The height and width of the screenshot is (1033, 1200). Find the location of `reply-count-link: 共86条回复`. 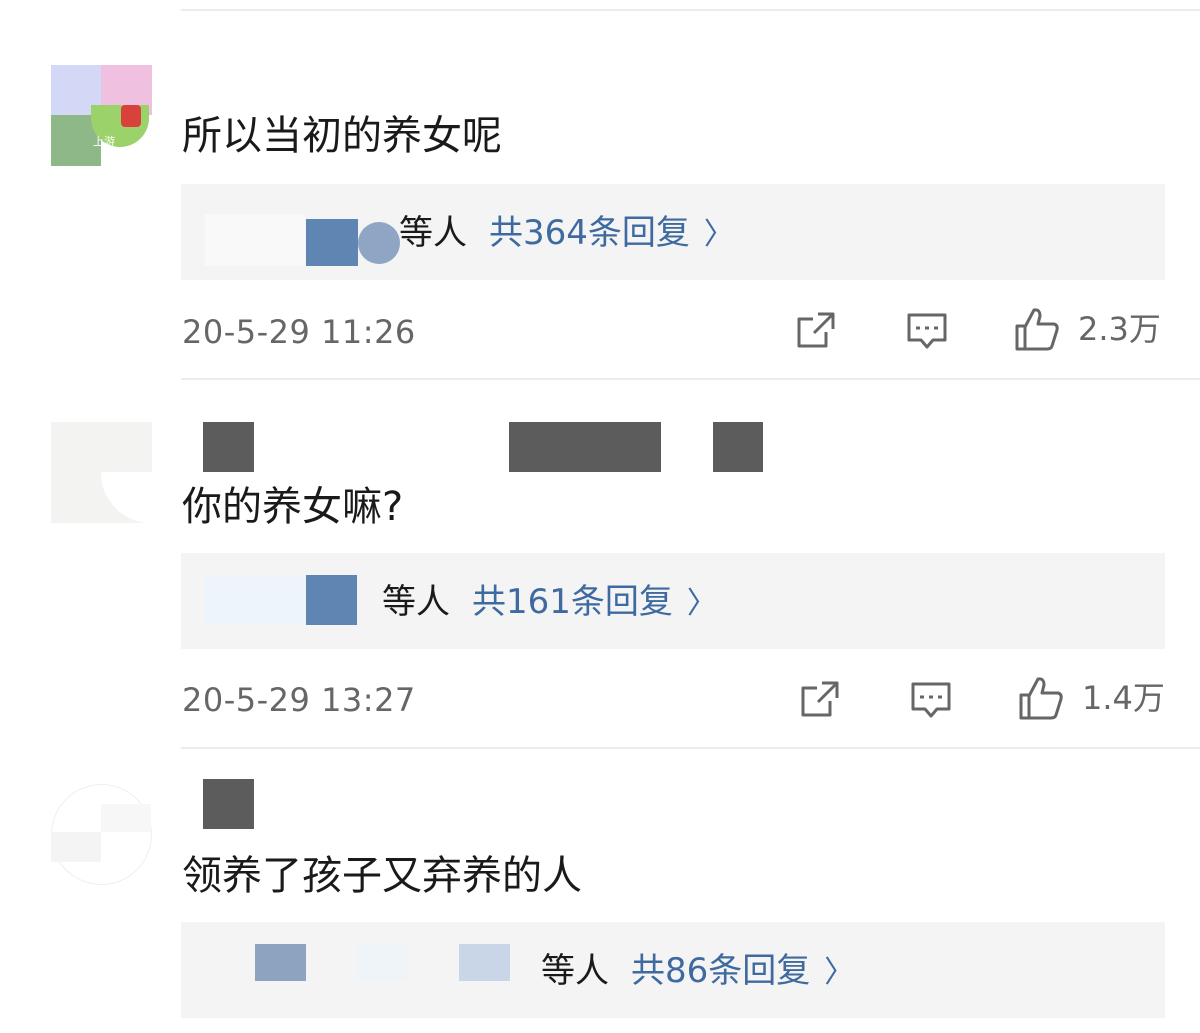

reply-count-link: 共86条回复 is located at coordinates (720, 971).